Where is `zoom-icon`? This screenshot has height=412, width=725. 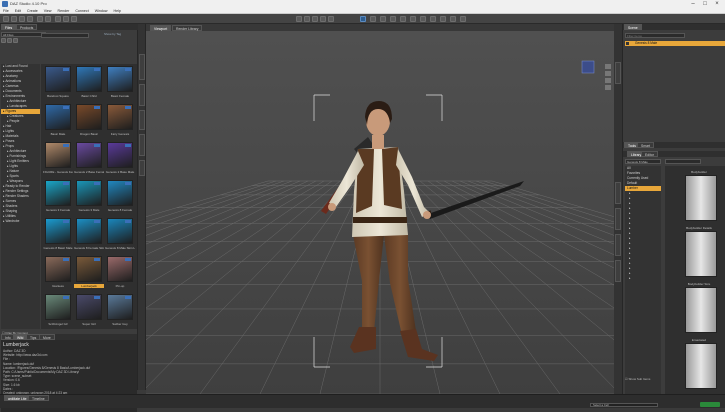 zoom-icon is located at coordinates (608, 80).